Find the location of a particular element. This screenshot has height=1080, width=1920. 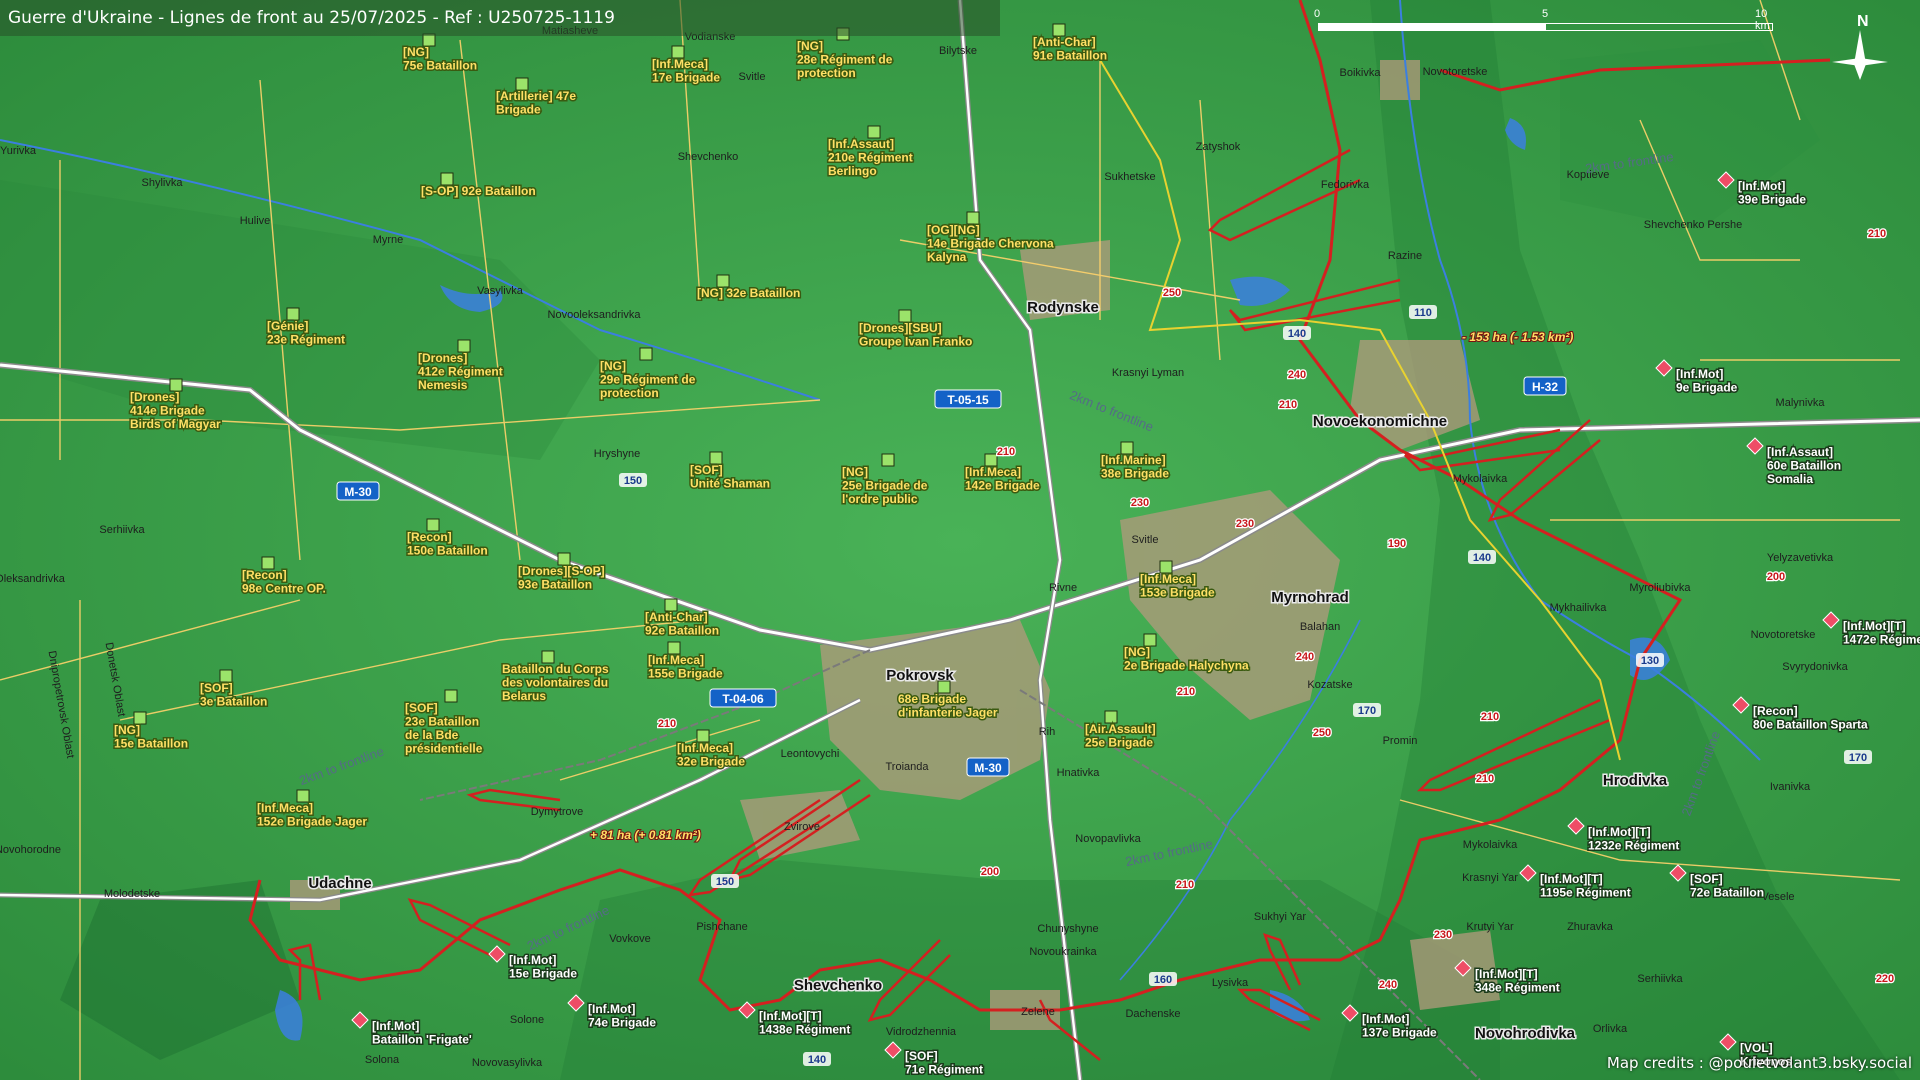

elevation-label: 220 is located at coordinates (1885, 979).